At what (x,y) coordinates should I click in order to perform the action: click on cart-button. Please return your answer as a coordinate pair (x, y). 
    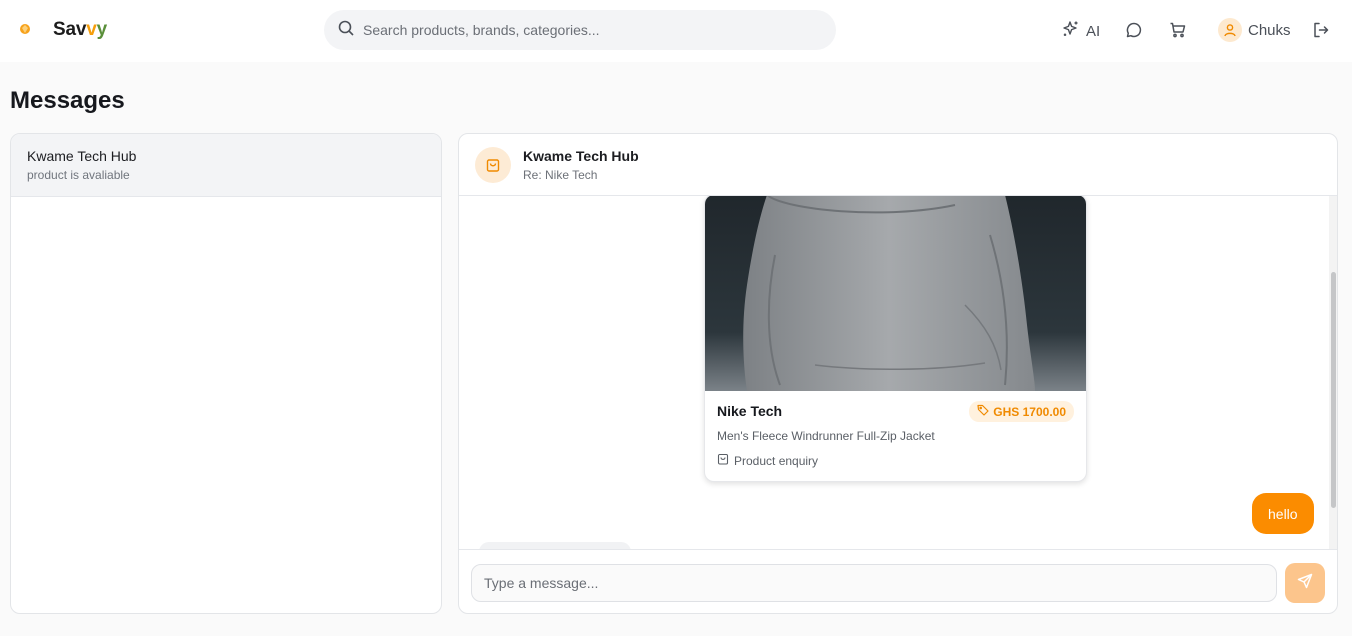
    Looking at the image, I should click on (1178, 32).